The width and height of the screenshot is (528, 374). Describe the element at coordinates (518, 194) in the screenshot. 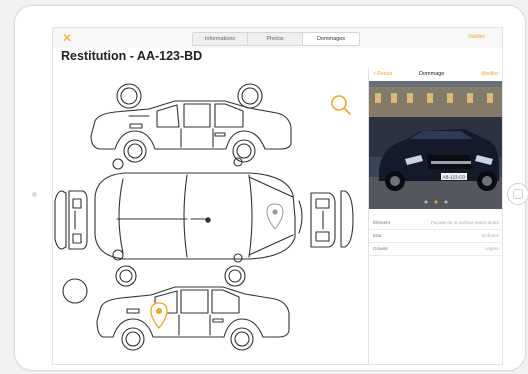

I see `home-button-square-icon` at that location.